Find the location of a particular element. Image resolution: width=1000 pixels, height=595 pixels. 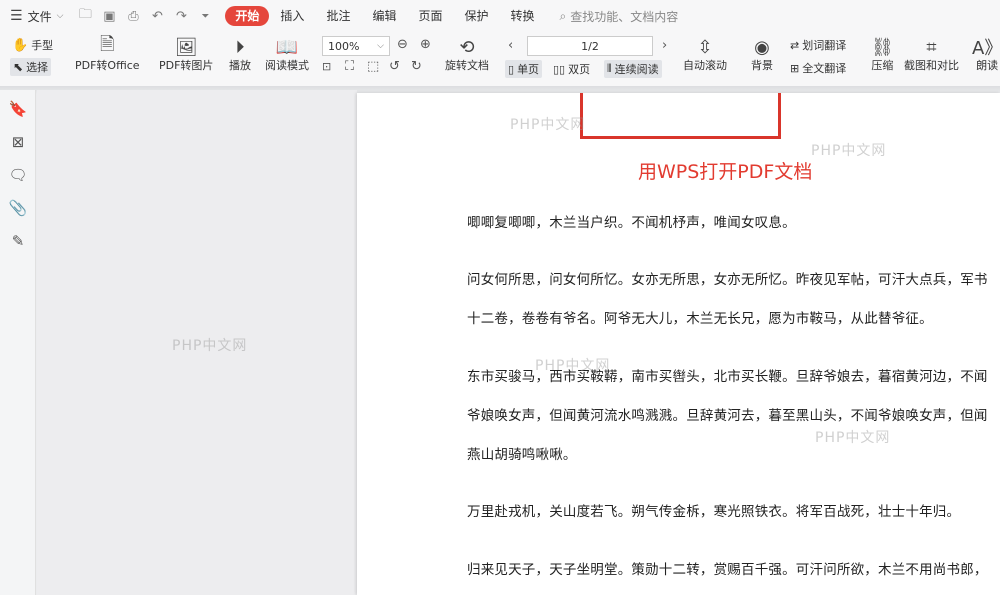

thumbnail-icon: ⊠ is located at coordinates (18, 142).